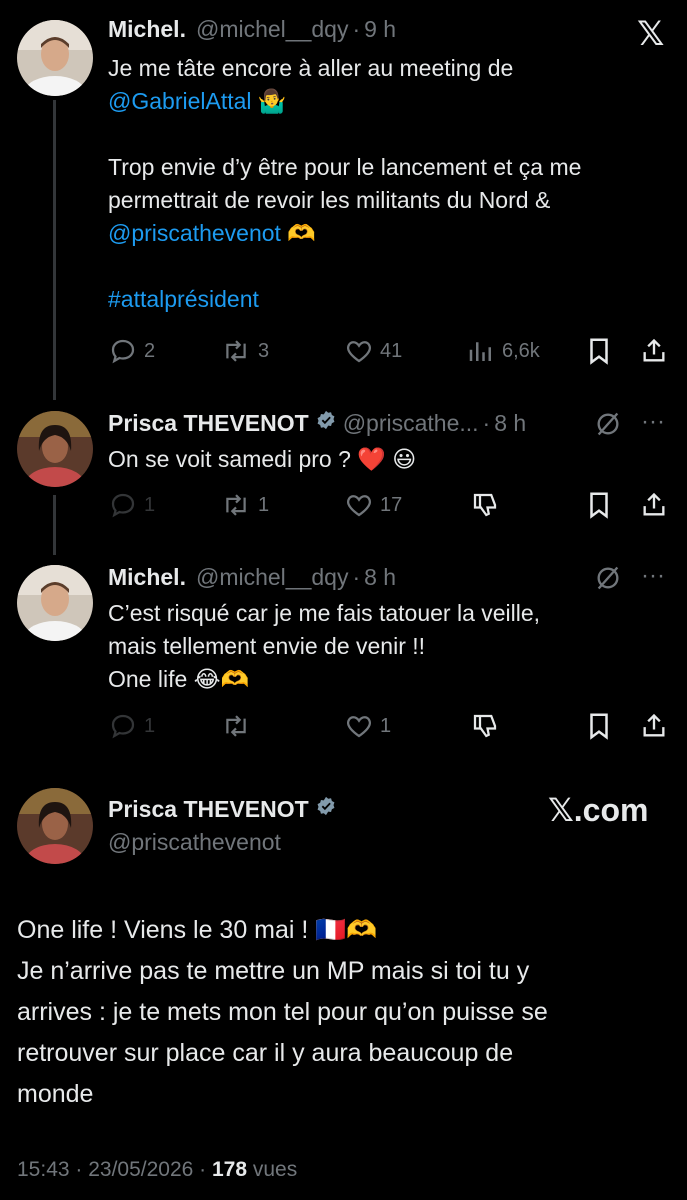 The width and height of the screenshot is (687, 1200). I want to click on text-line: One life 😂🫶, so click(179, 679).